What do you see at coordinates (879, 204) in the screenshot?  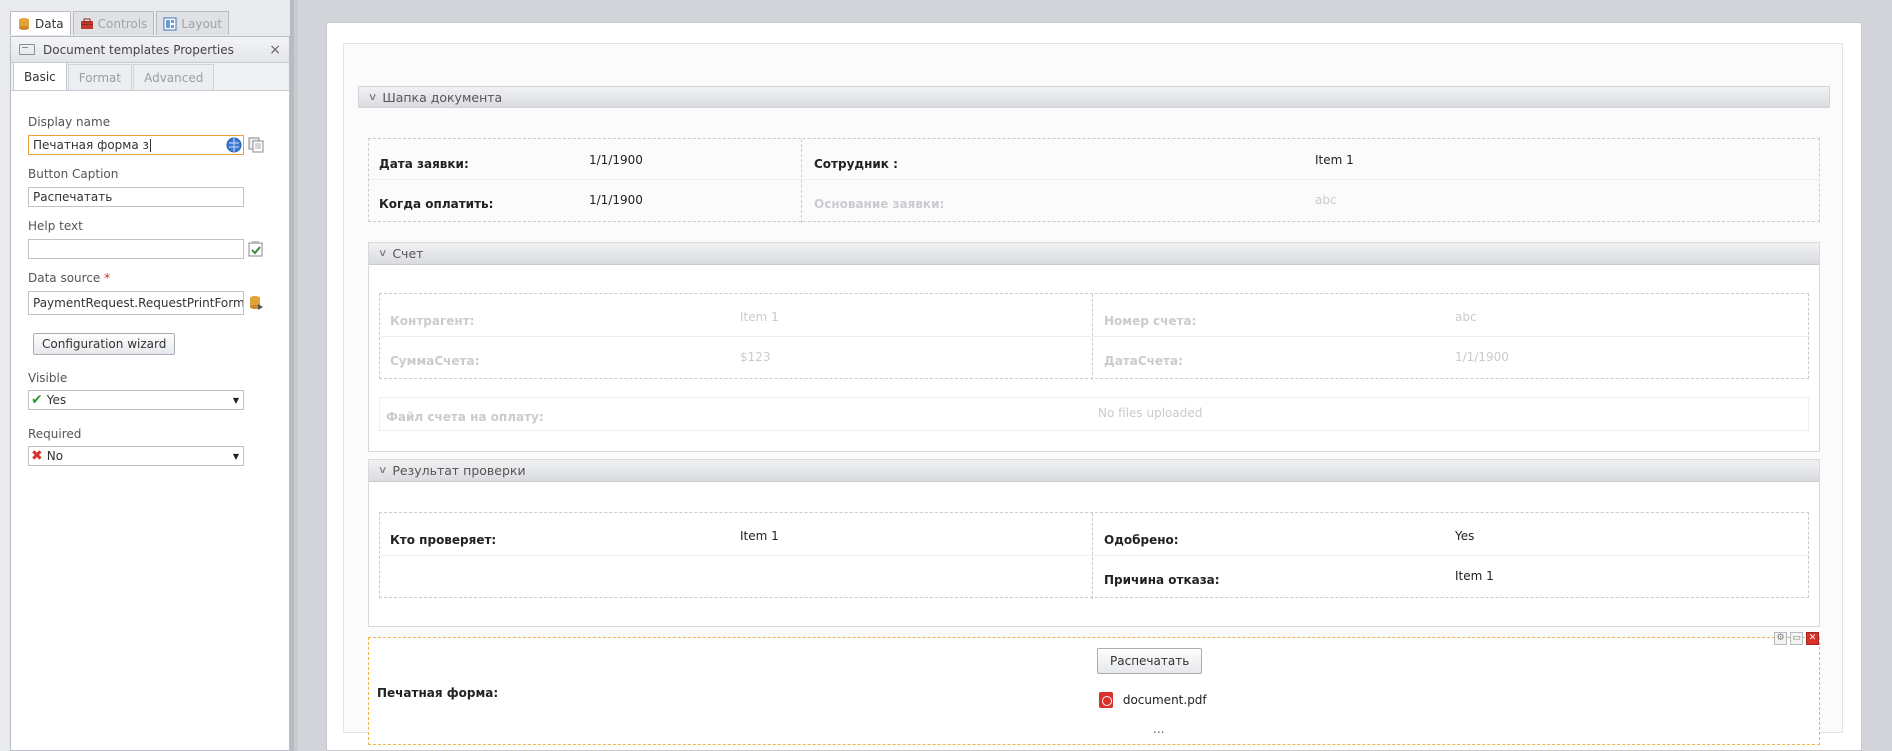 I see `request-basis-label: Основание заявки:` at bounding box center [879, 204].